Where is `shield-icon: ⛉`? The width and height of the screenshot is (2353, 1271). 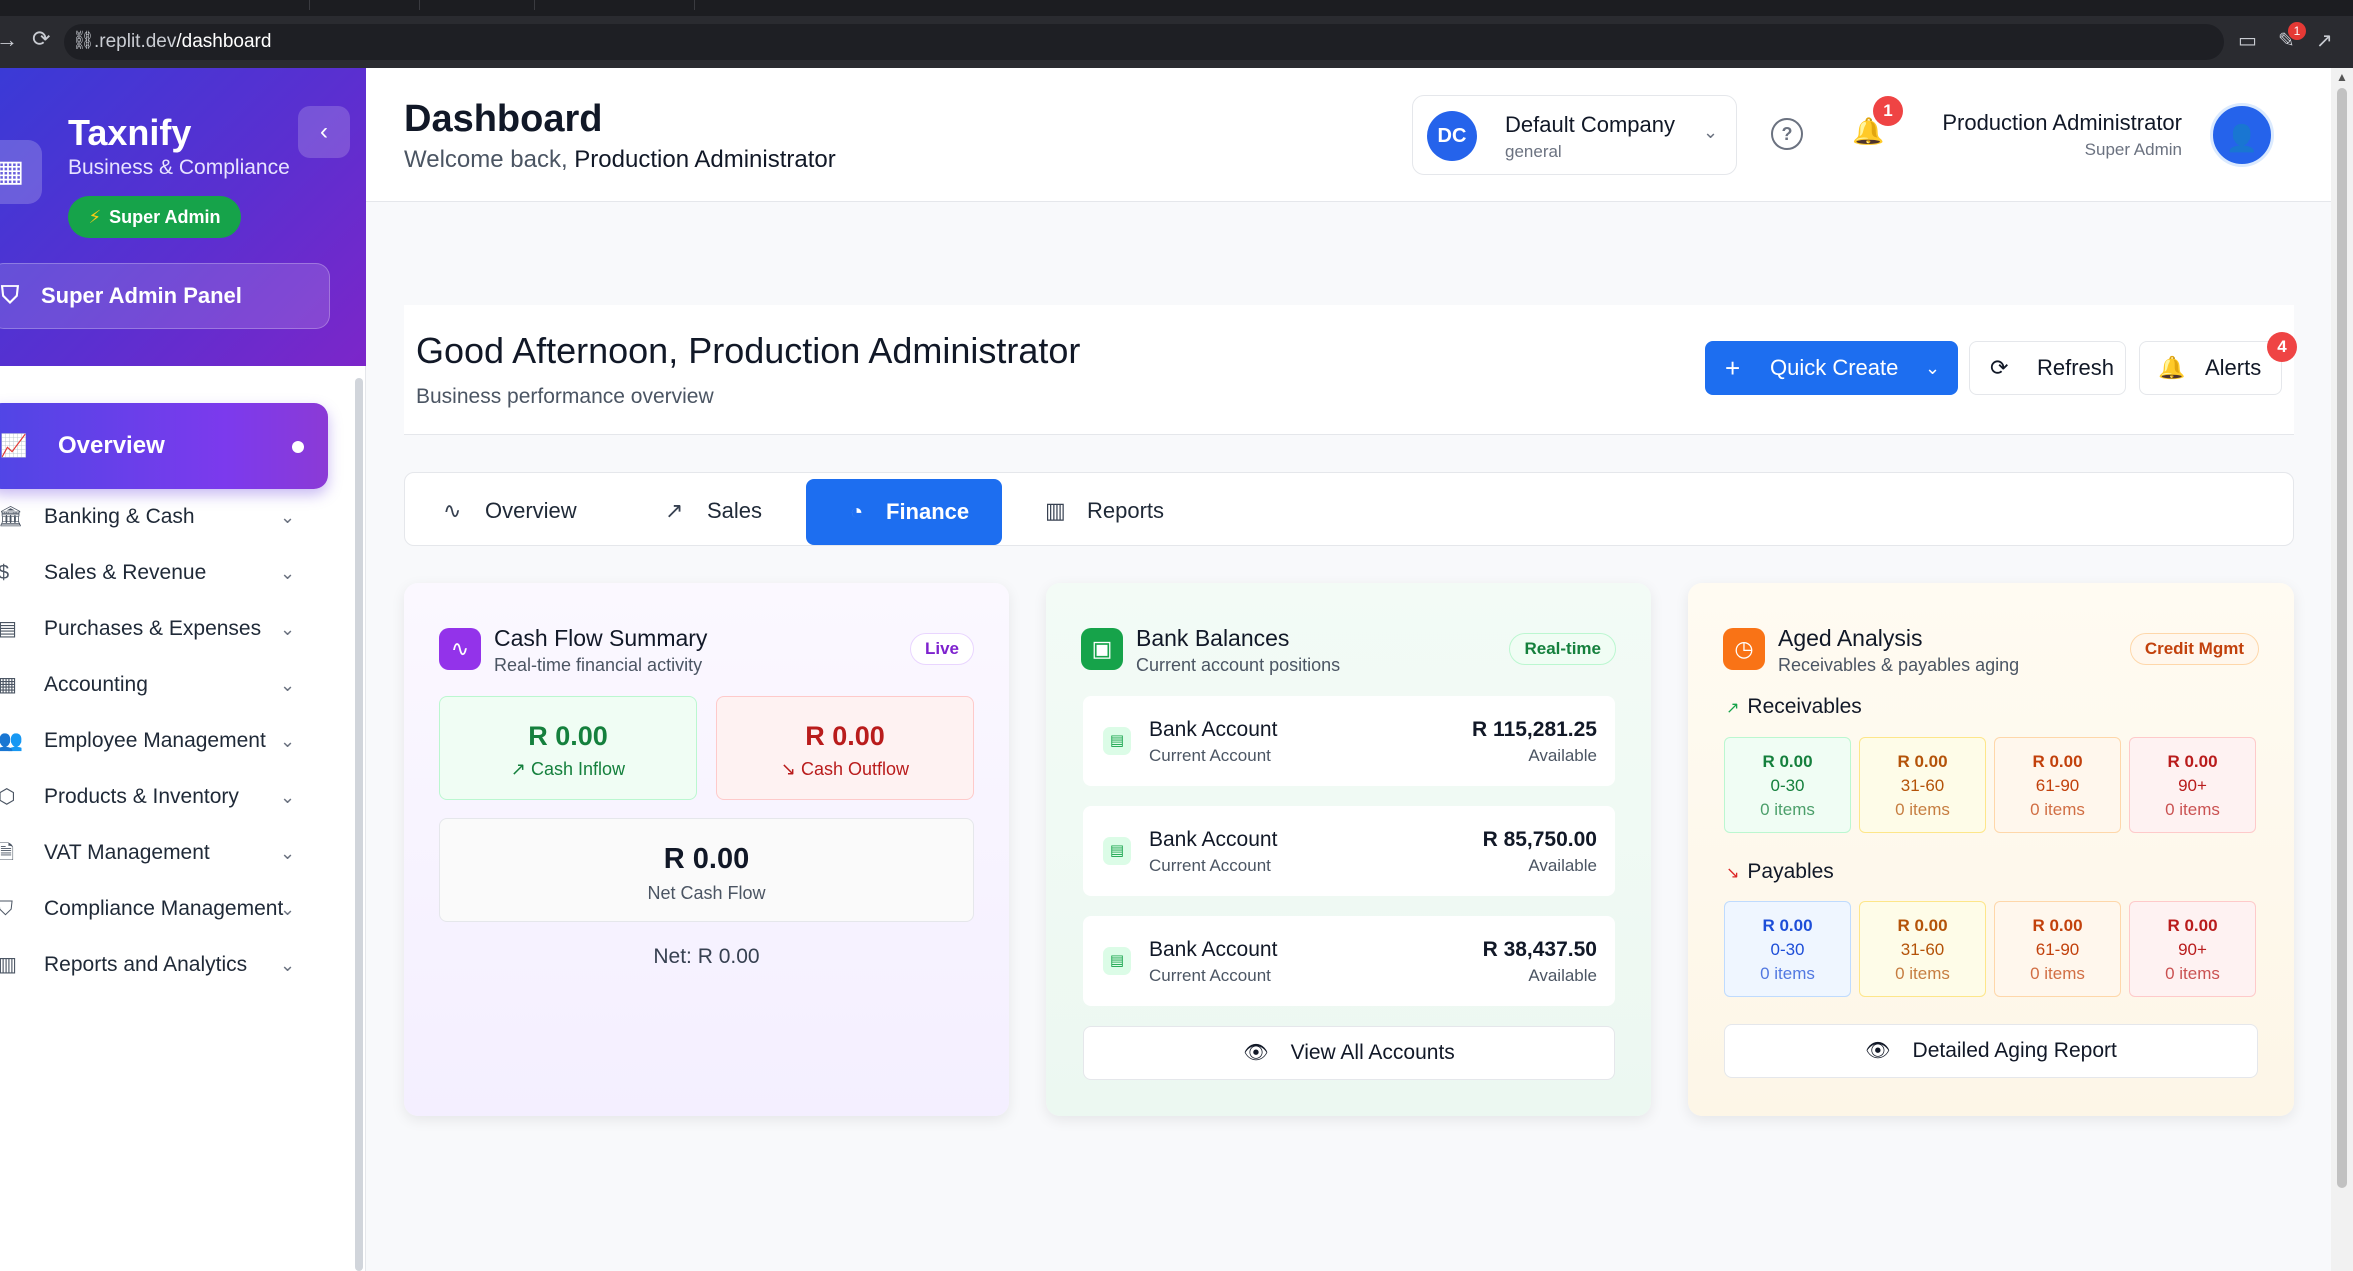
shield-icon: ⛉ is located at coordinates (6, 909).